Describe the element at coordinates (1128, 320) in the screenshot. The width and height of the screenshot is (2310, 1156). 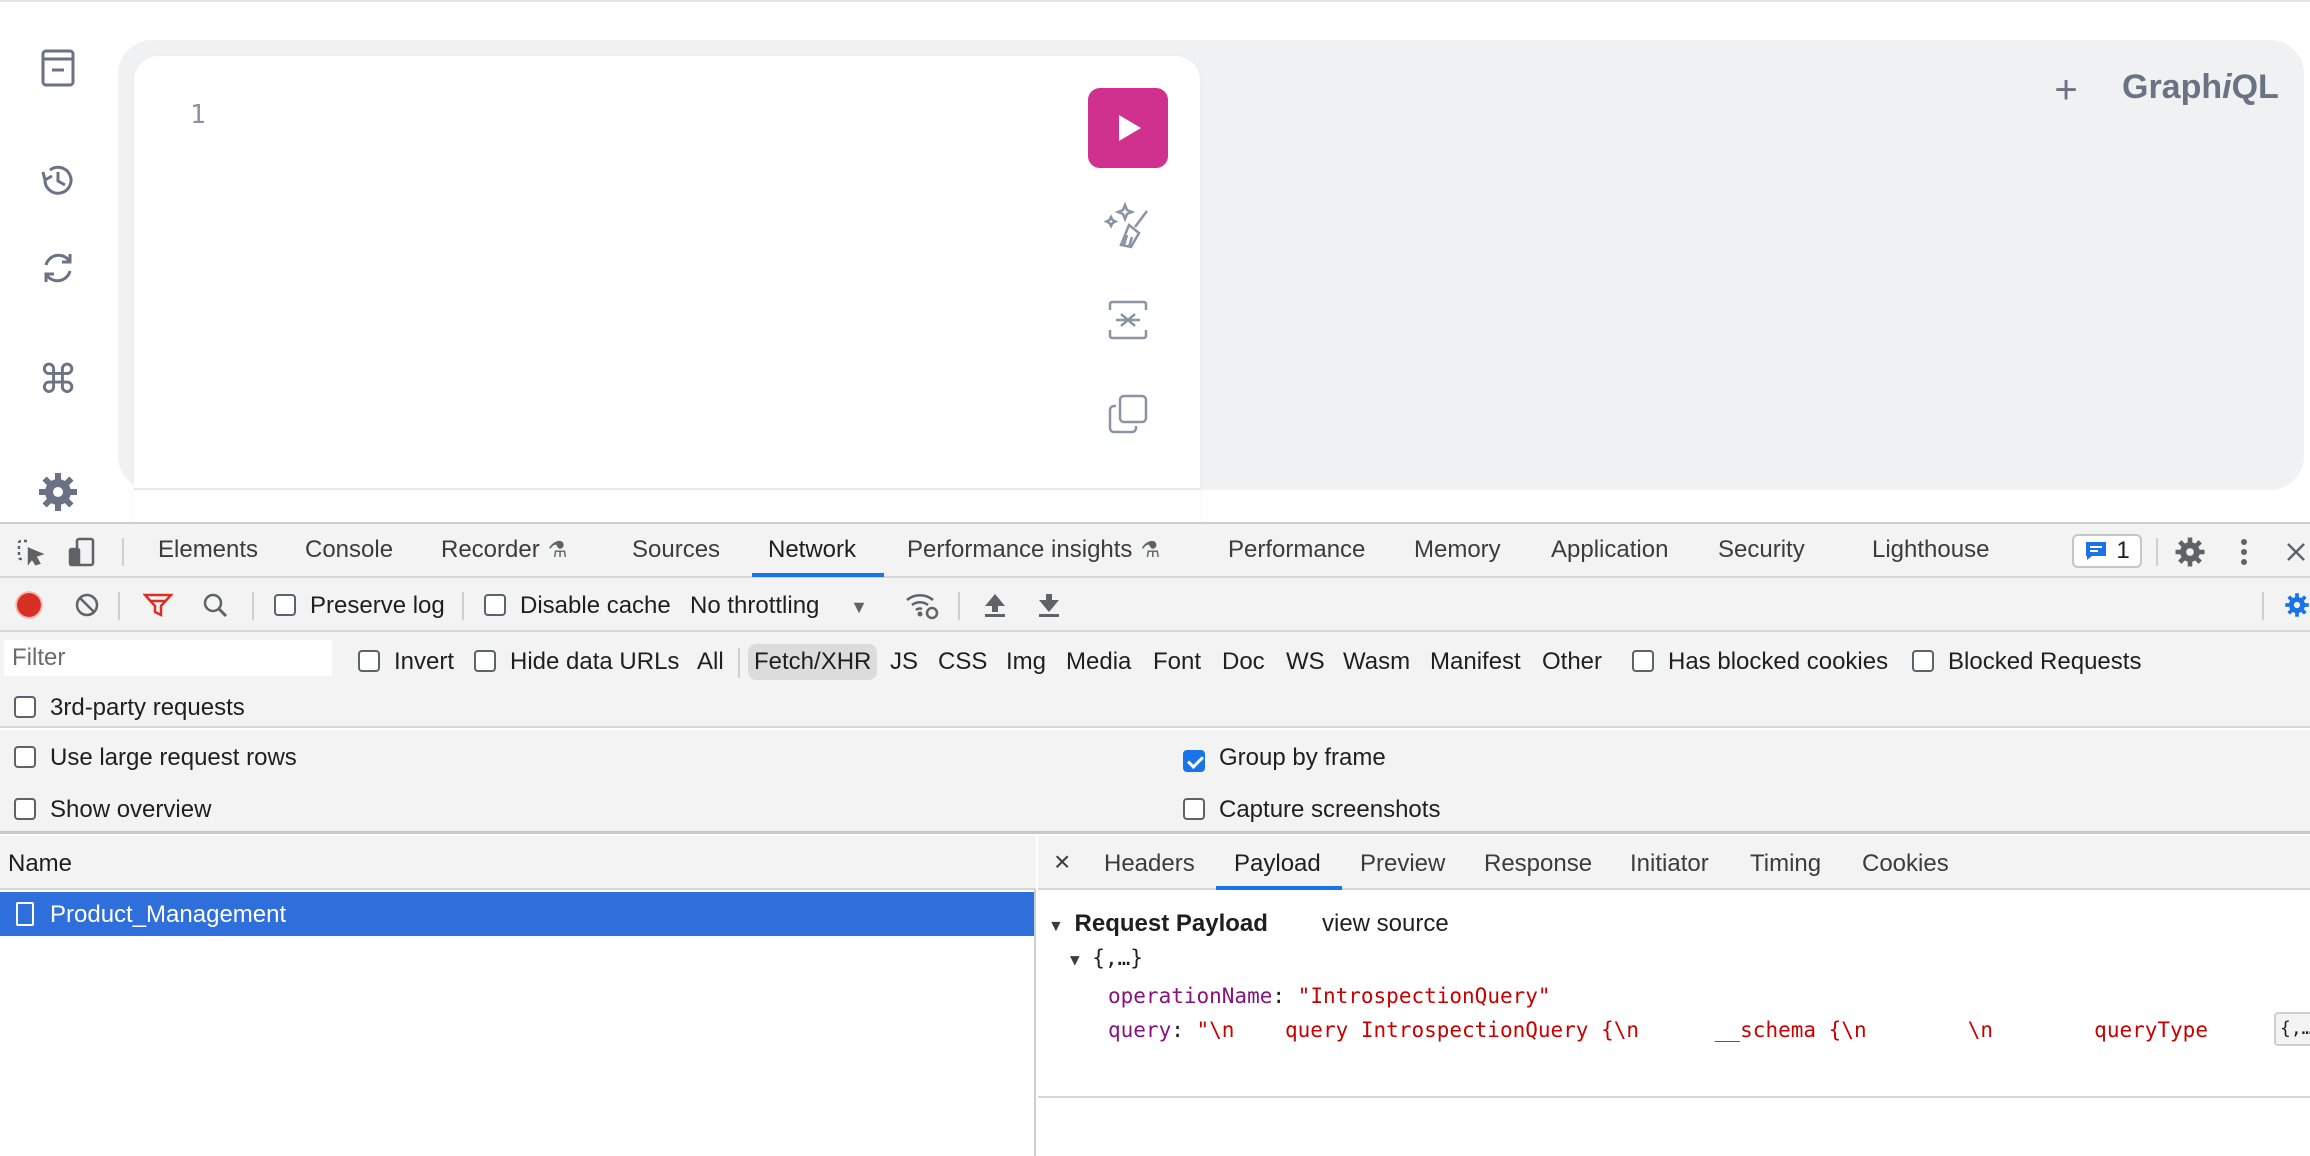
I see `merge-fragments-button` at that location.